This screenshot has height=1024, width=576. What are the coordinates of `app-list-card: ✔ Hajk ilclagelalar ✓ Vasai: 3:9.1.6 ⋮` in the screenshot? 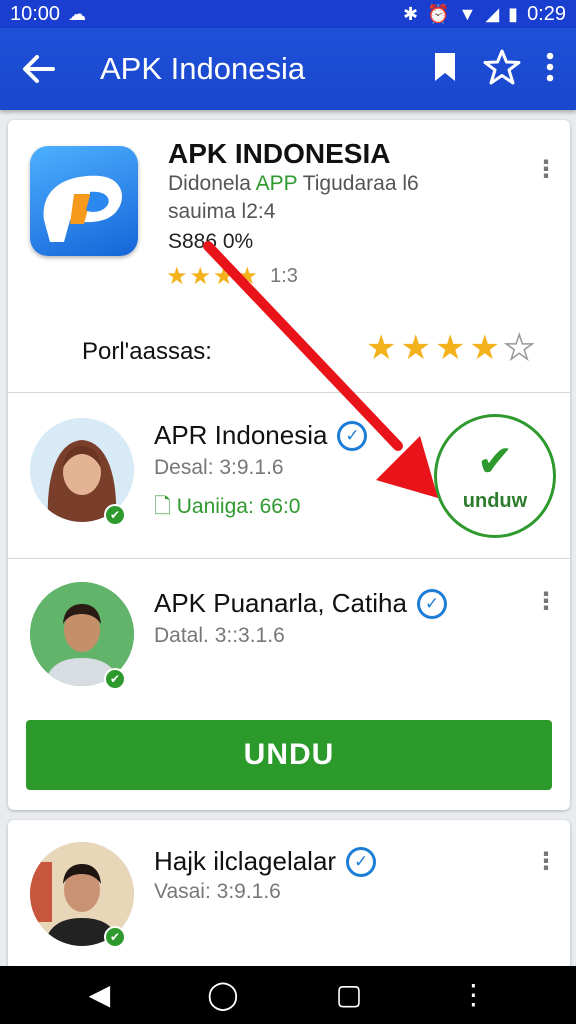 It's located at (289, 895).